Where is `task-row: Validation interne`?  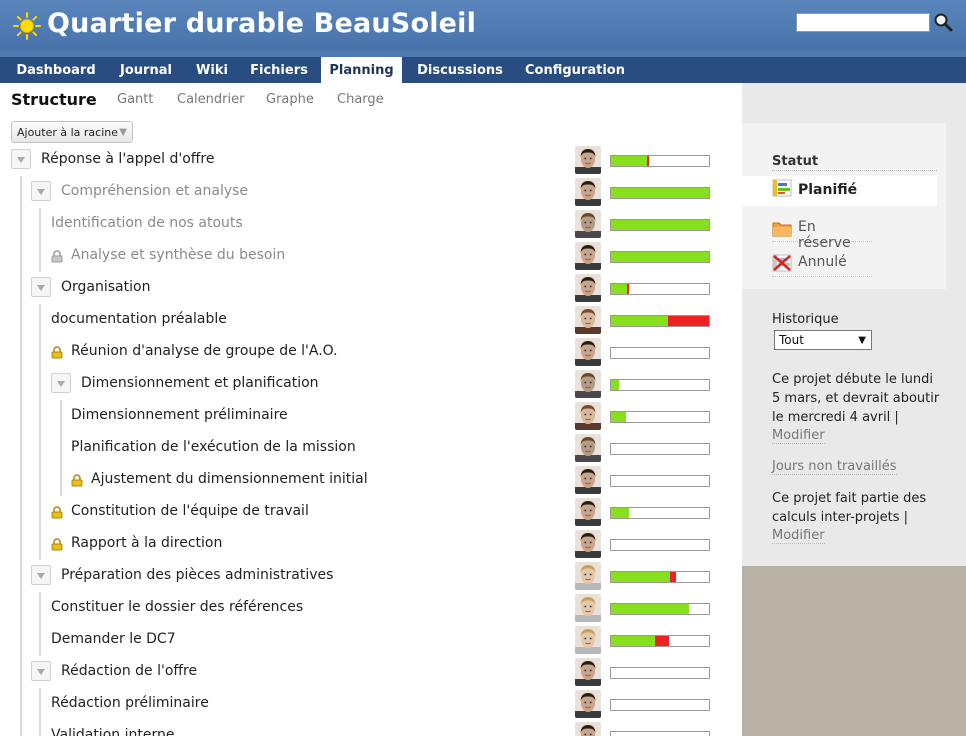
task-row: Validation interne is located at coordinates (371, 728).